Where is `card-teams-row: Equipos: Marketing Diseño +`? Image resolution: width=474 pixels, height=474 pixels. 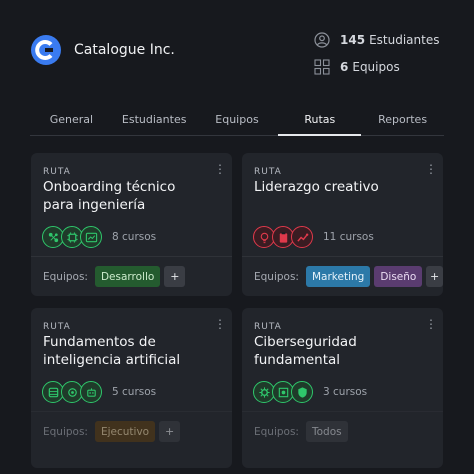
card-teams-row: Equipos: Marketing Diseño + is located at coordinates (342, 276).